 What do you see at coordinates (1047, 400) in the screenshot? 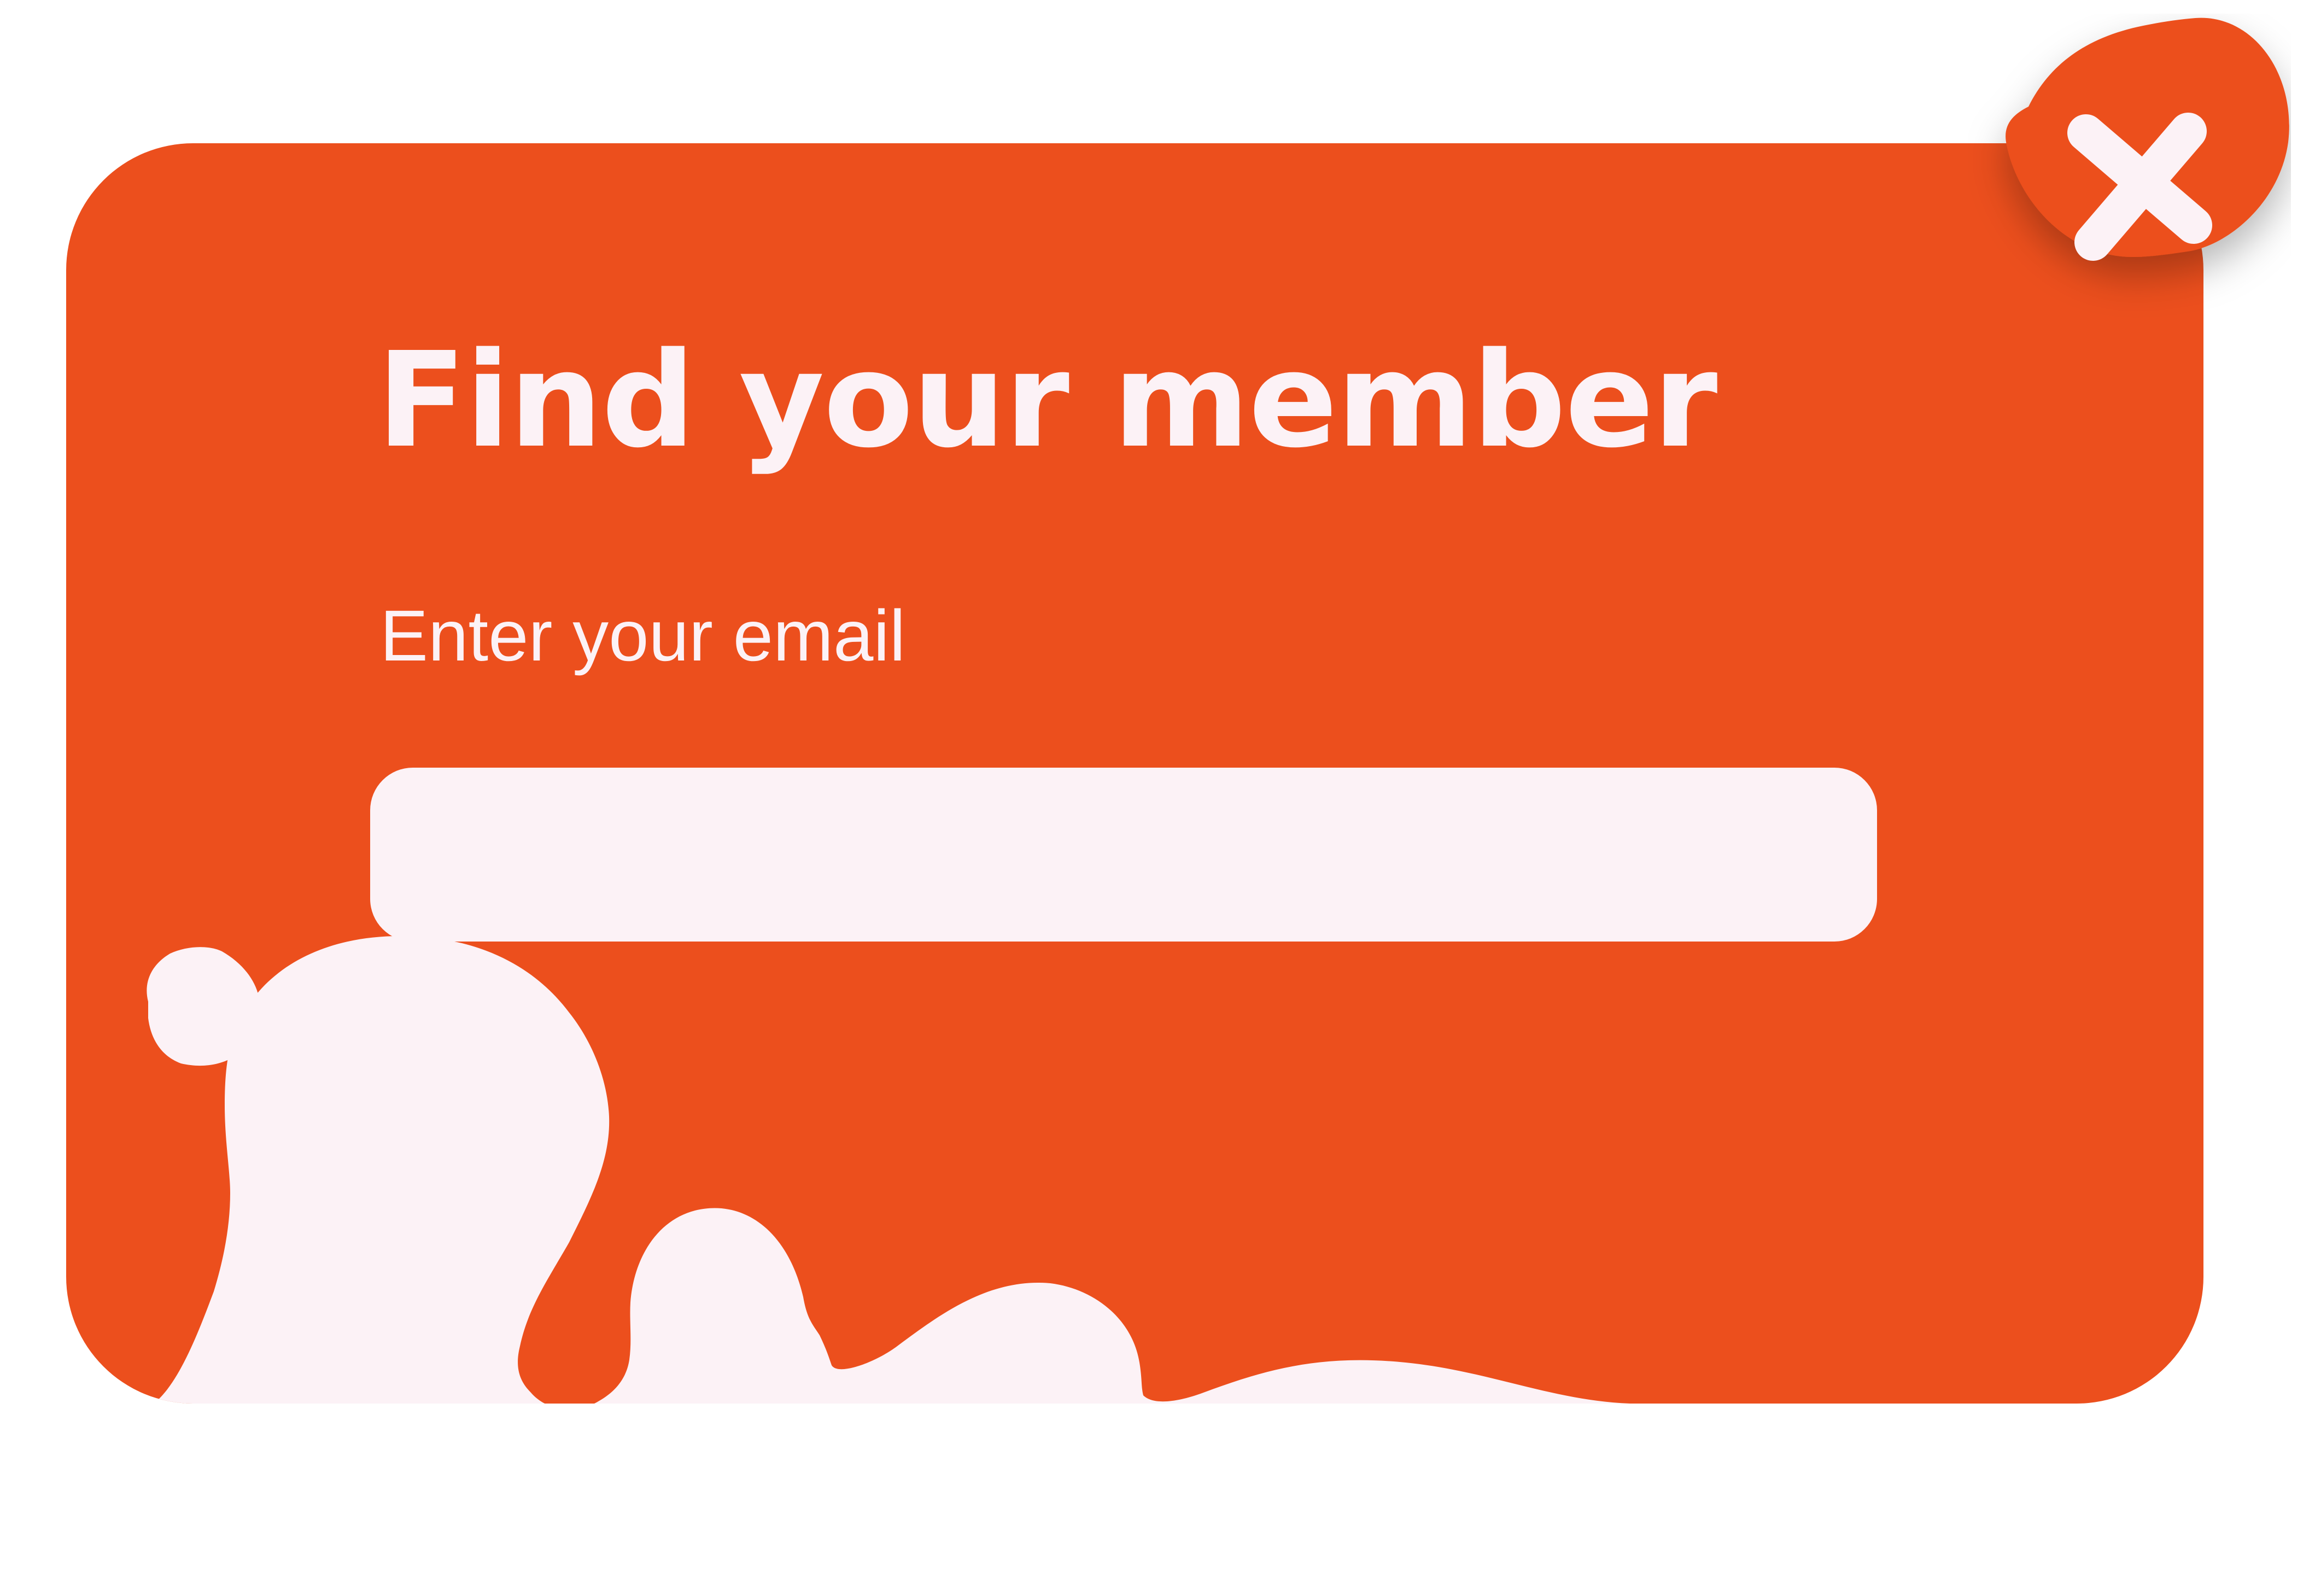
I see `dialog-title: Find your member` at bounding box center [1047, 400].